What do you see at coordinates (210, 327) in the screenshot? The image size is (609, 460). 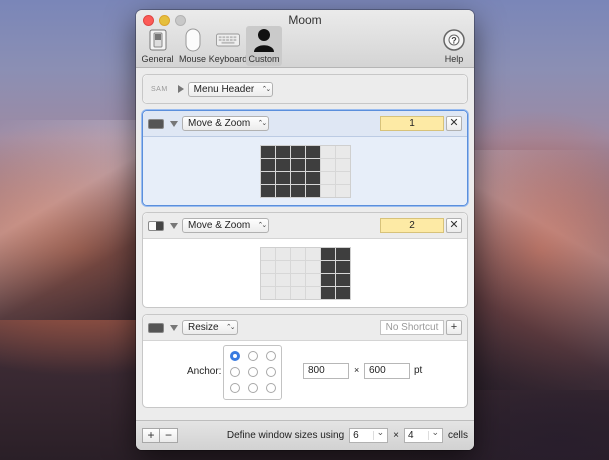 I see `action-type-popup: Resize` at bounding box center [210, 327].